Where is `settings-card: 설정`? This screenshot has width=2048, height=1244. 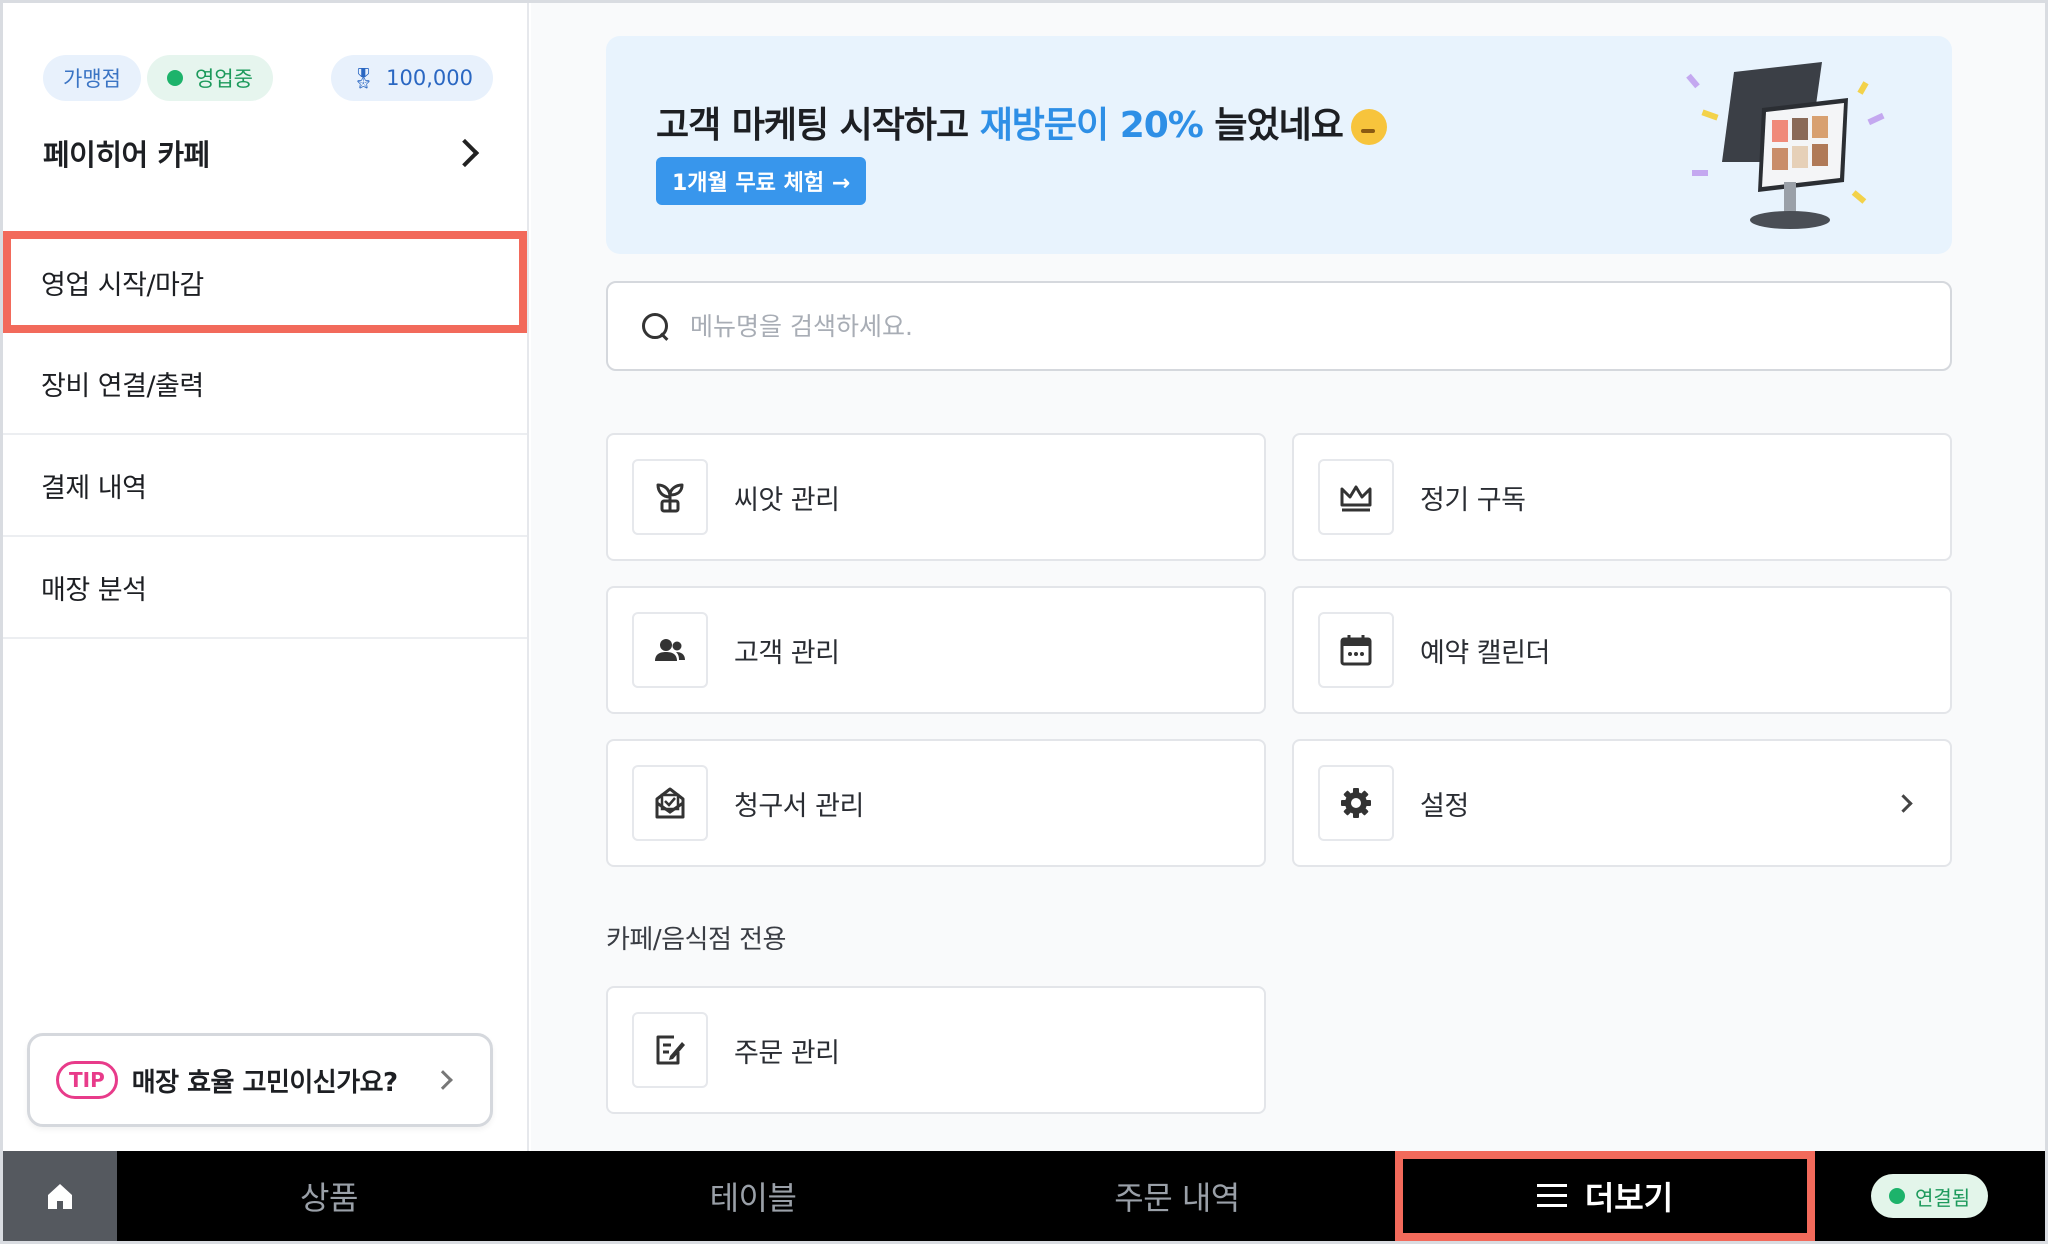
settings-card: 설정 is located at coordinates (1622, 803).